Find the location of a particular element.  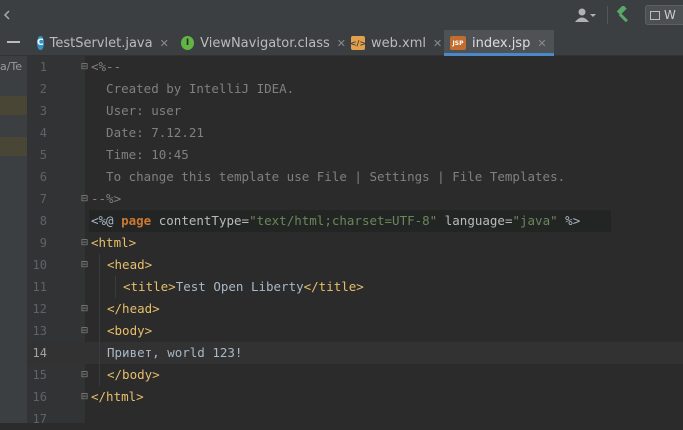

code-line-16: </html> is located at coordinates (117, 396).